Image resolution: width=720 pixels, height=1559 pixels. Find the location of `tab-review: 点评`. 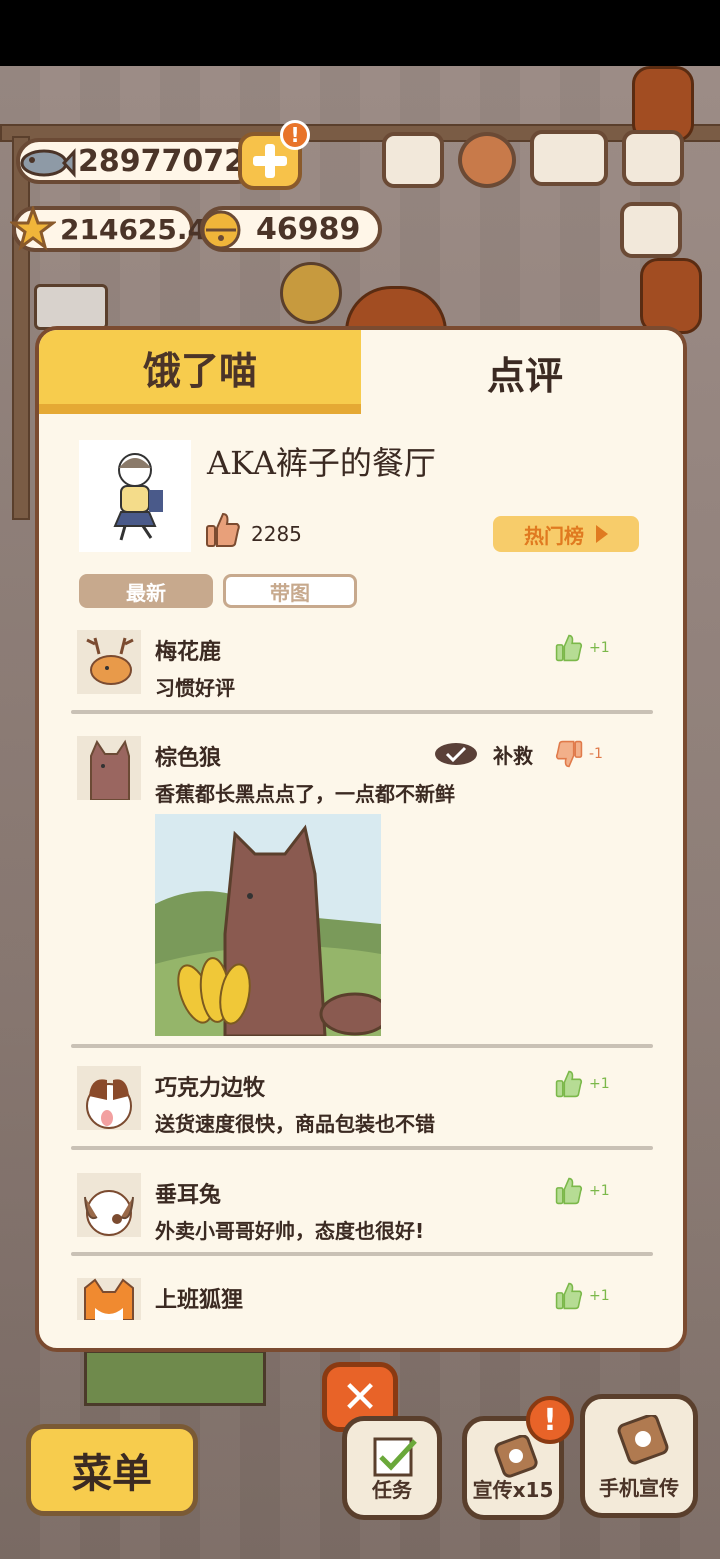

tab-review: 点评 is located at coordinates (523, 372).